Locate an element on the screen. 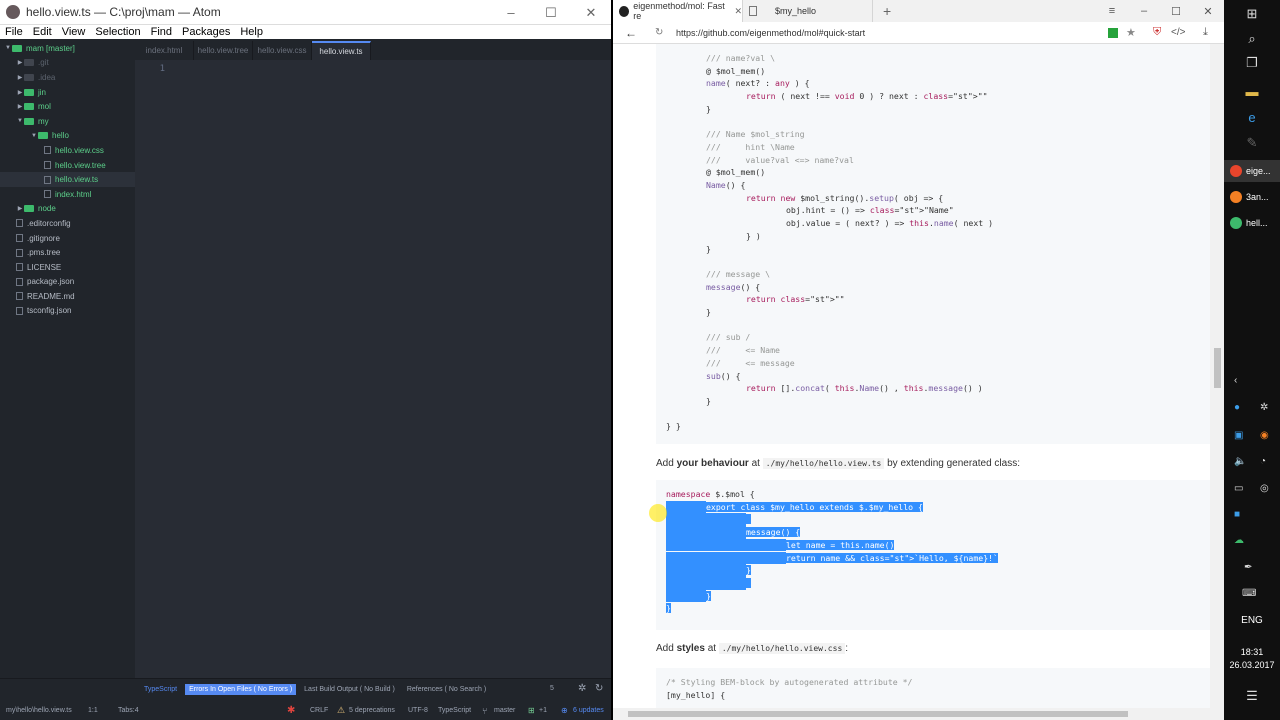  tree-file: LICENSE is located at coordinates (67, 267).